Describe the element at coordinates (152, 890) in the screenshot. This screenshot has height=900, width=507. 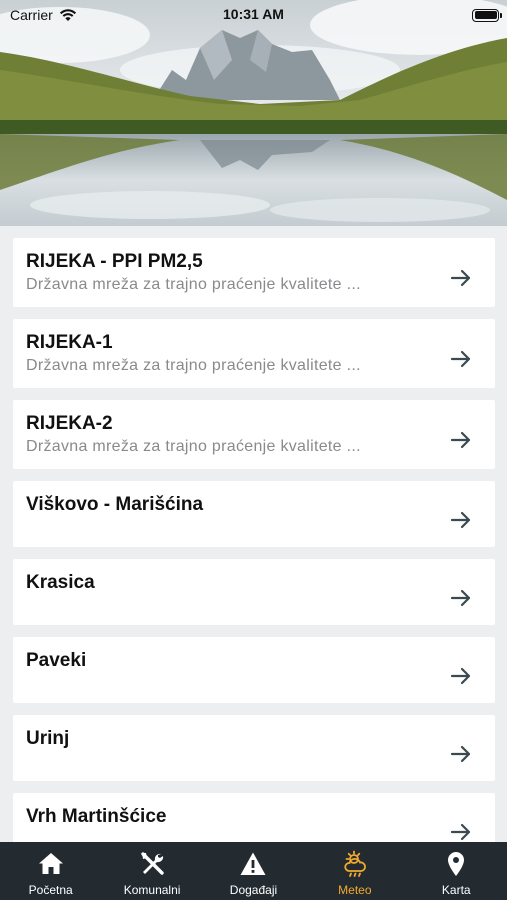
I see `tab-label: Komunalni` at that location.